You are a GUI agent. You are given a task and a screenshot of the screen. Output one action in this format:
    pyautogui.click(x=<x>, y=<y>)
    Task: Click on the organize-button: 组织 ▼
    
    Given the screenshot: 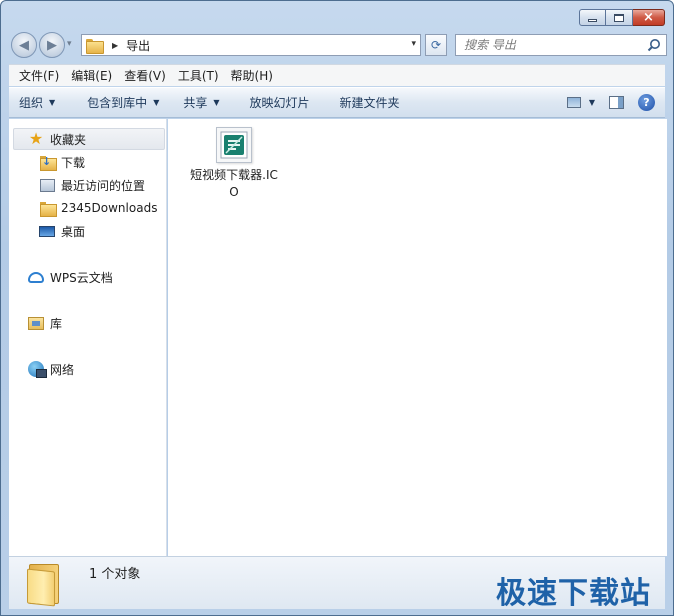 What is the action you would take?
    pyautogui.click(x=38, y=102)
    